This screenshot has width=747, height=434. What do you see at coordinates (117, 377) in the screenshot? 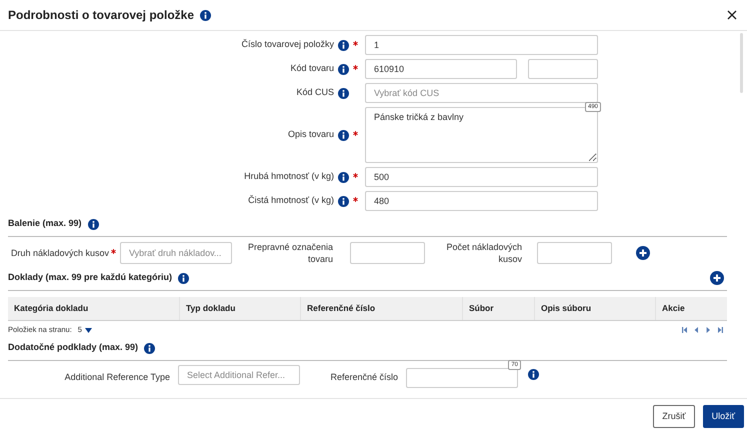
I see `field-label: Additional Reference Type` at bounding box center [117, 377].